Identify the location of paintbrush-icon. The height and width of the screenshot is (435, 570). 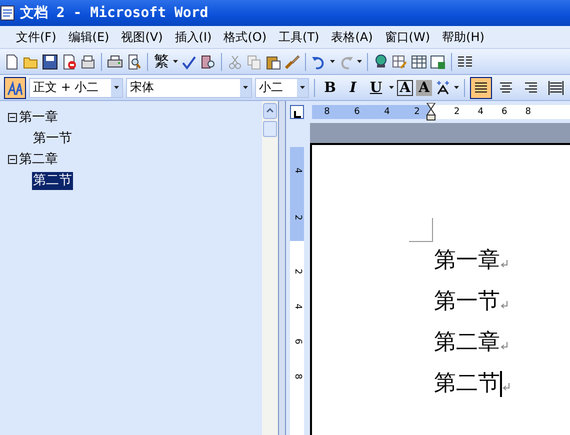
(292, 62).